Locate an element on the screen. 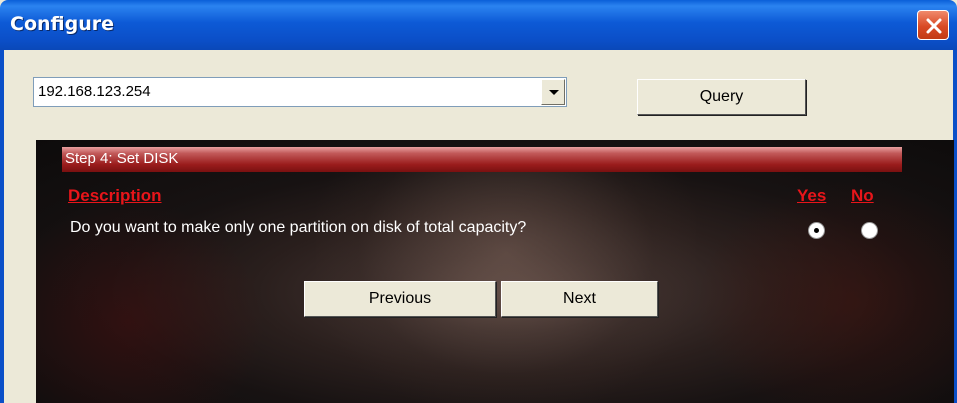 The width and height of the screenshot is (957, 403). close-icon is located at coordinates (934, 26).